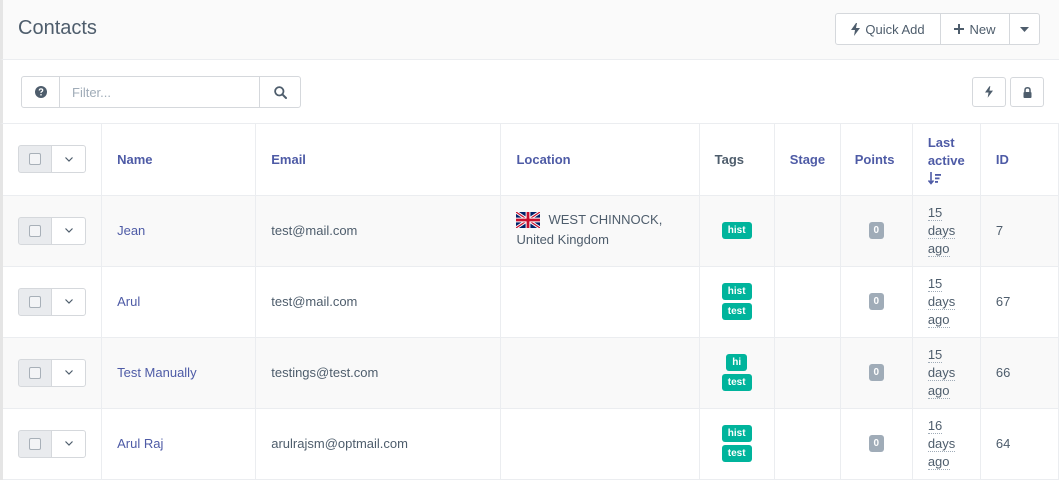  I want to click on new-label: New, so click(982, 29).